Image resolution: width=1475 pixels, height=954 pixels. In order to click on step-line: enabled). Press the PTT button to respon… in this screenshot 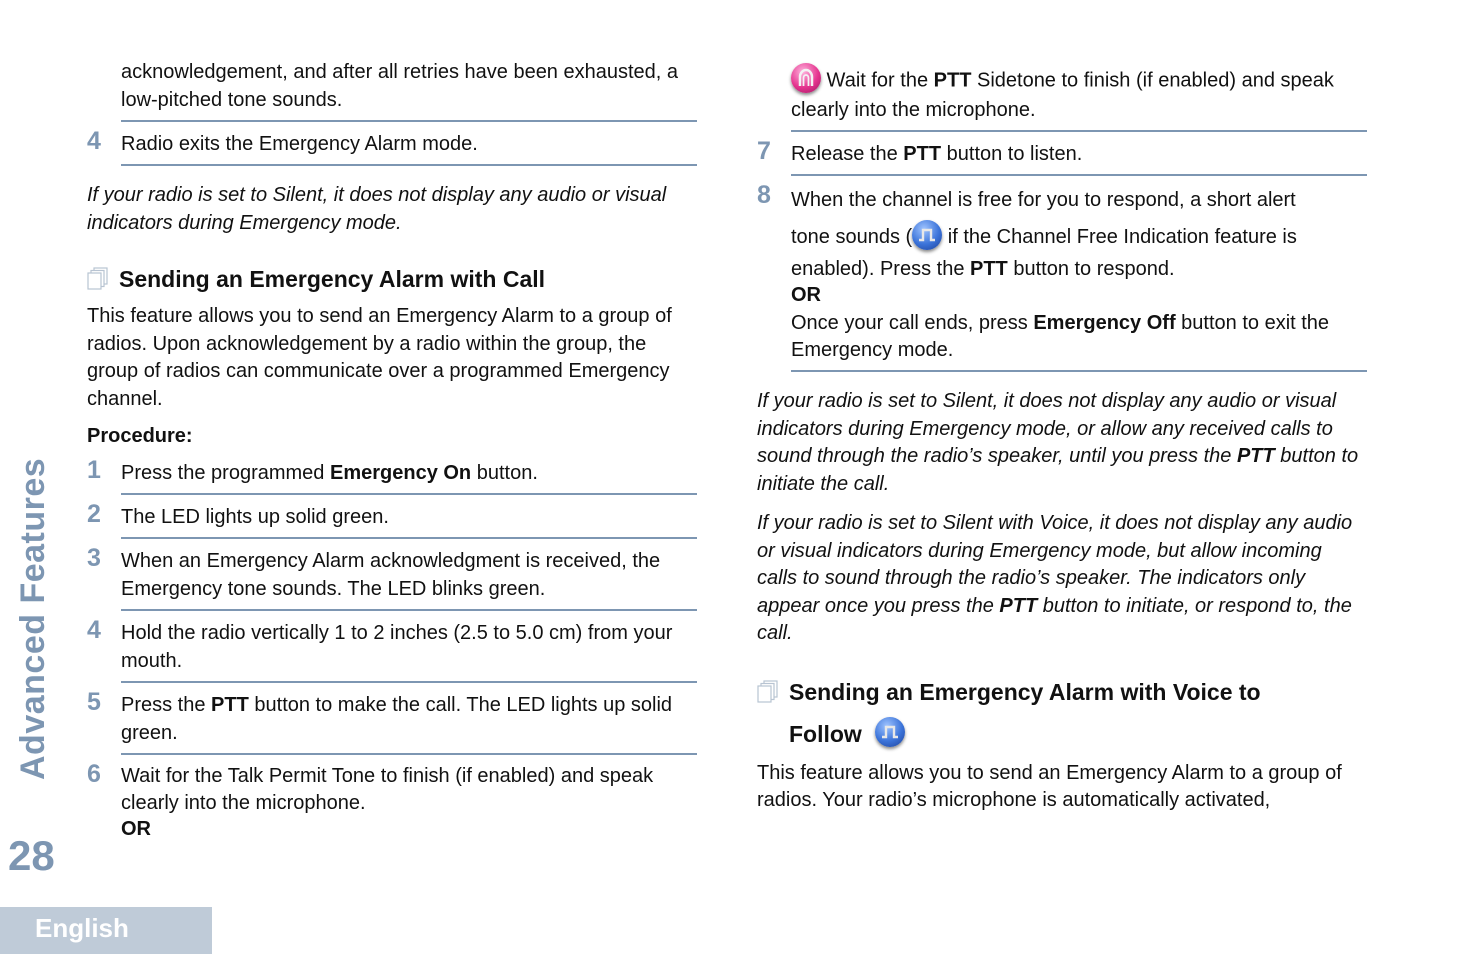, I will do `click(1079, 269)`.